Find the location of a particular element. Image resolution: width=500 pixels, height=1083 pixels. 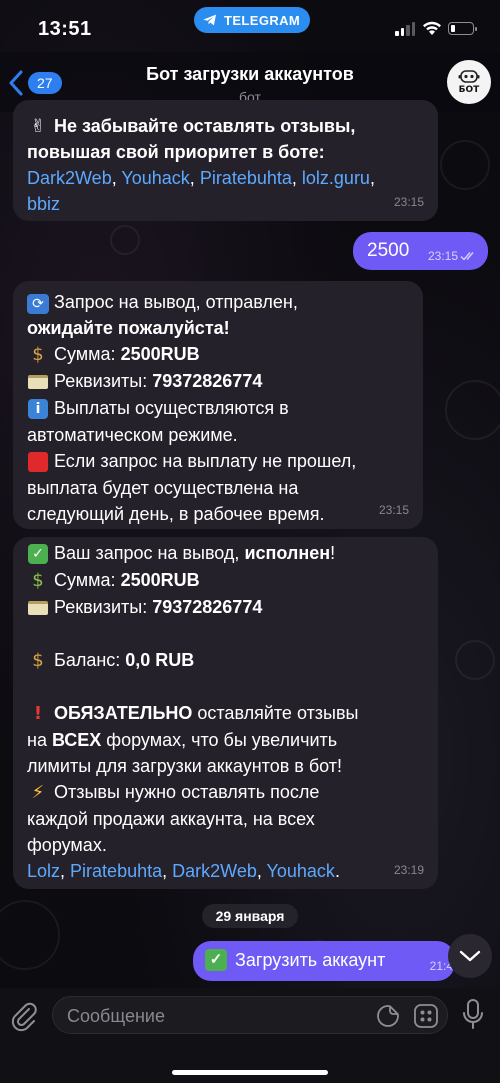

message-text: ВСЕХ is located at coordinates (76, 740).